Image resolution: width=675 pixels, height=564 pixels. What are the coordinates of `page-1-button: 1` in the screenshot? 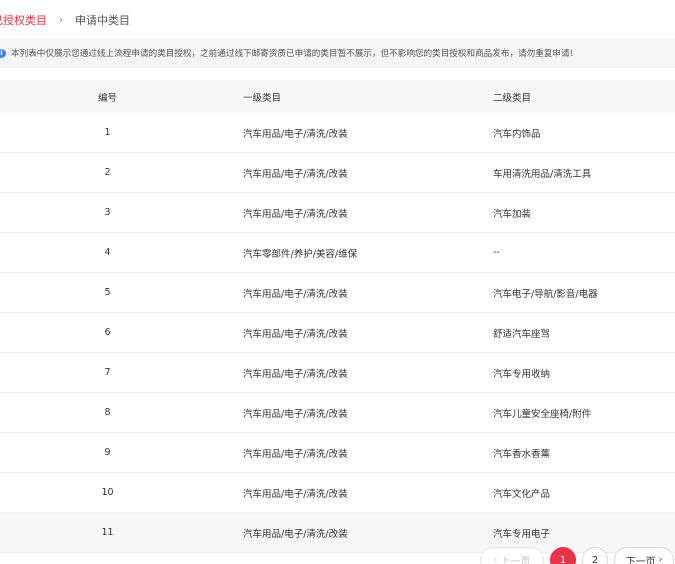 It's located at (563, 555).